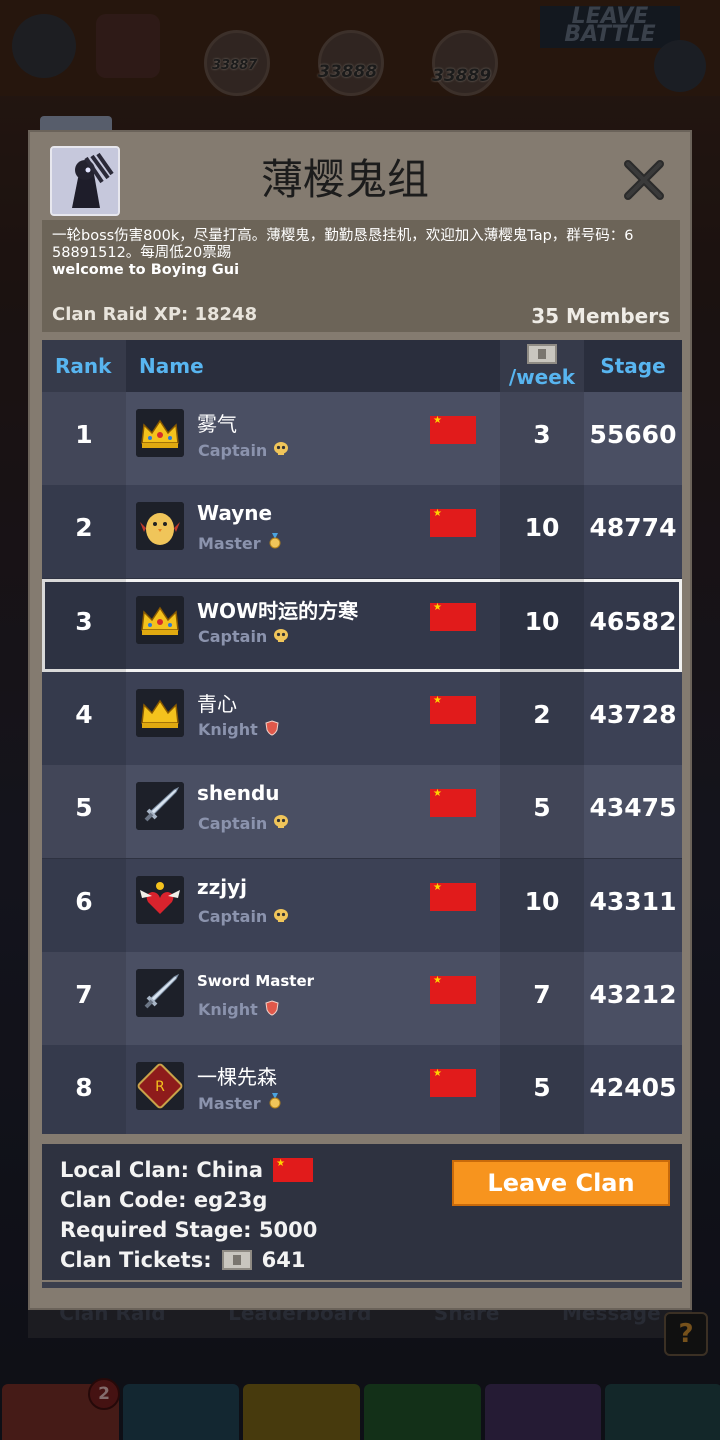  Describe the element at coordinates (362, 438) in the screenshot. I see `table-row: 1 雾气 Captain 3 55660` at that location.